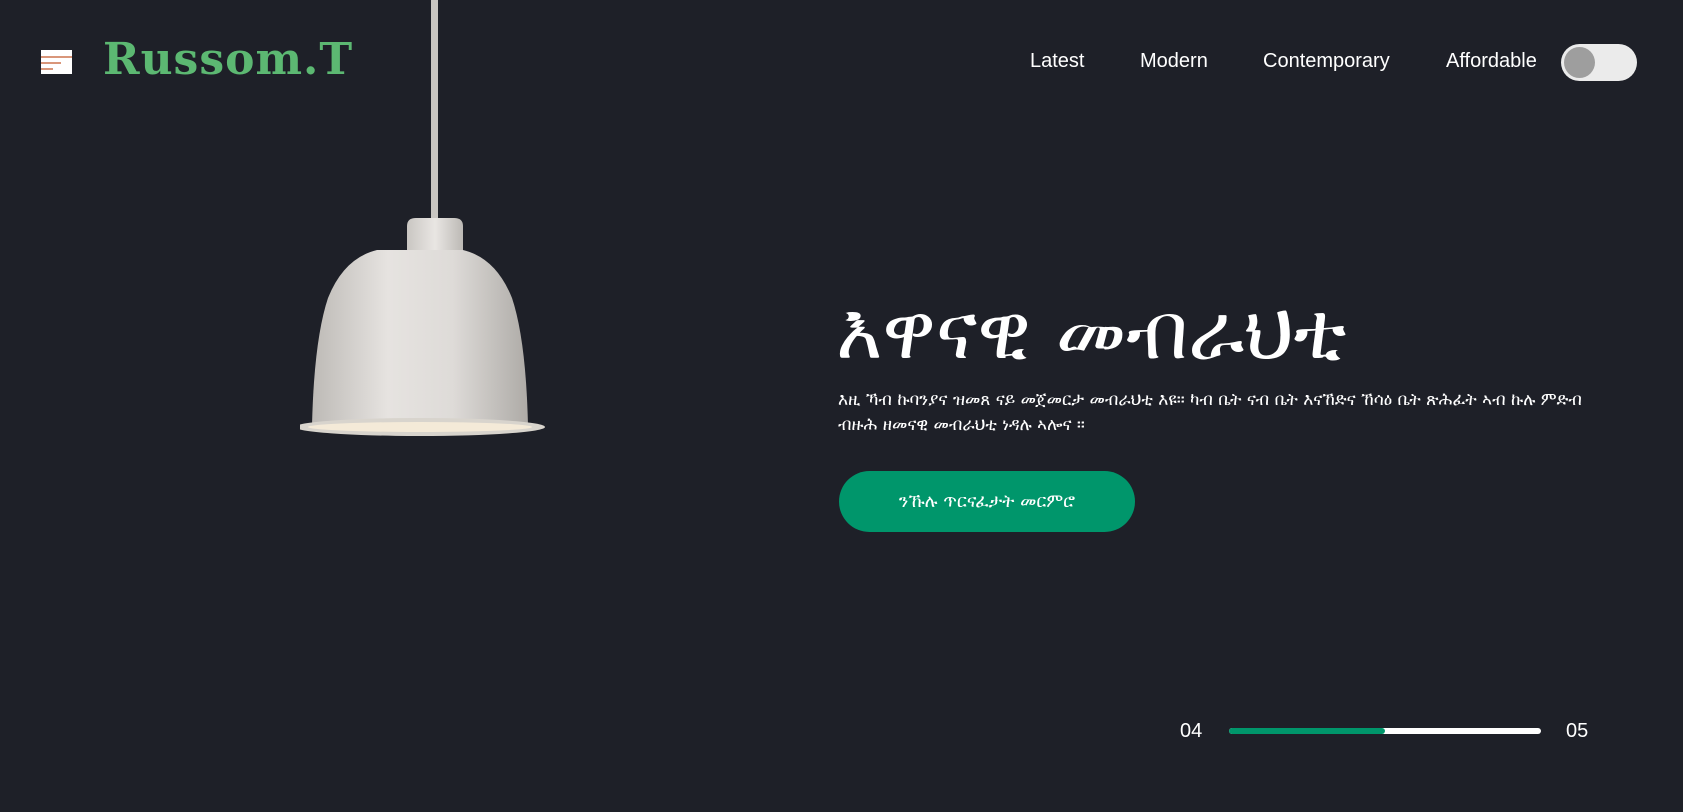 This screenshot has width=1683, height=812. Describe the element at coordinates (1307, 731) in the screenshot. I see `slide-progress-fill` at that location.